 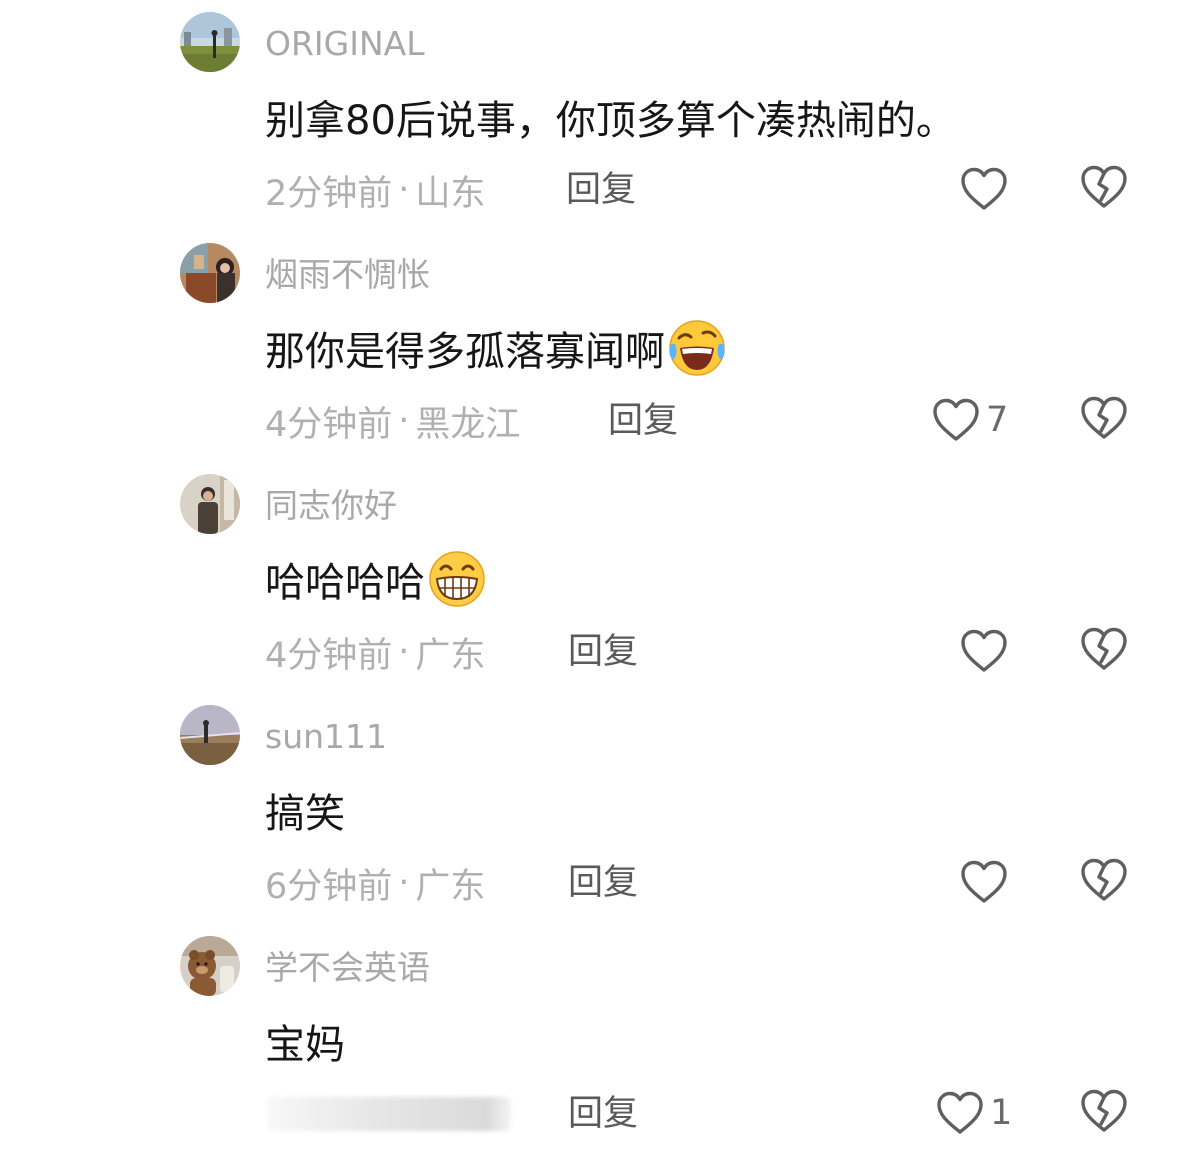 I want to click on comment-text: 那你是得多孤落寡闻啊, so click(x=496, y=348).